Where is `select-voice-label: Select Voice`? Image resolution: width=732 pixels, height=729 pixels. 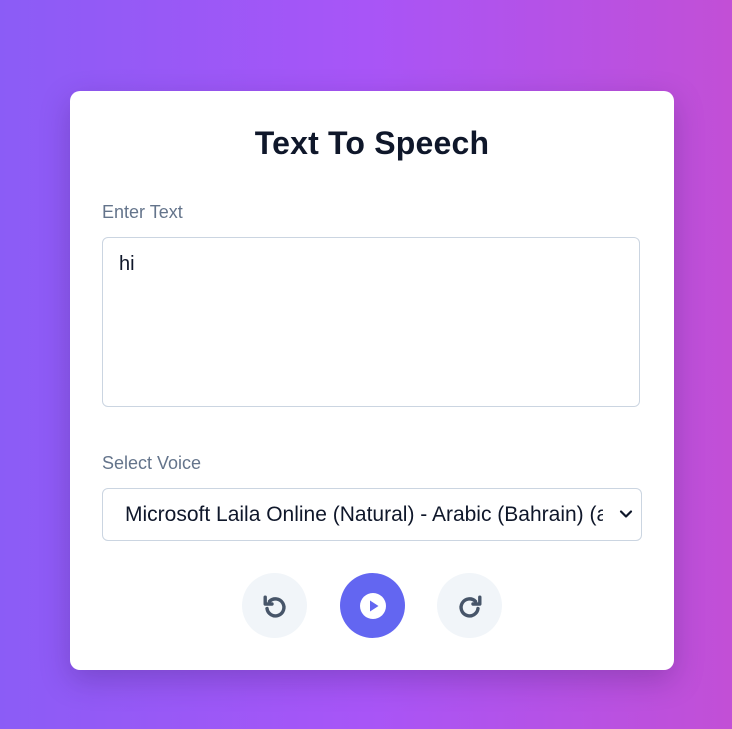
select-voice-label: Select Voice is located at coordinates (152, 463).